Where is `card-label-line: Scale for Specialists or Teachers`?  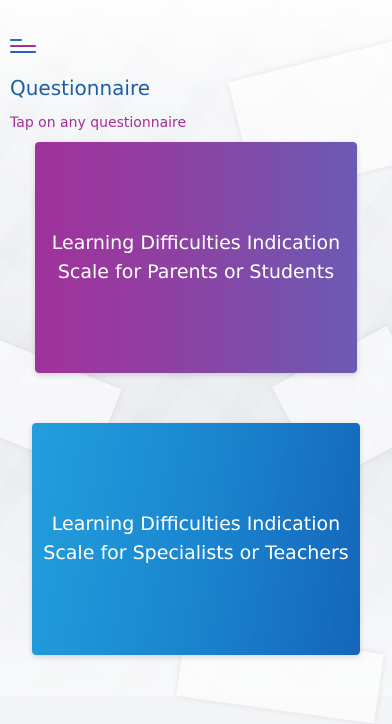
card-label-line: Scale for Specialists or Teachers is located at coordinates (196, 553).